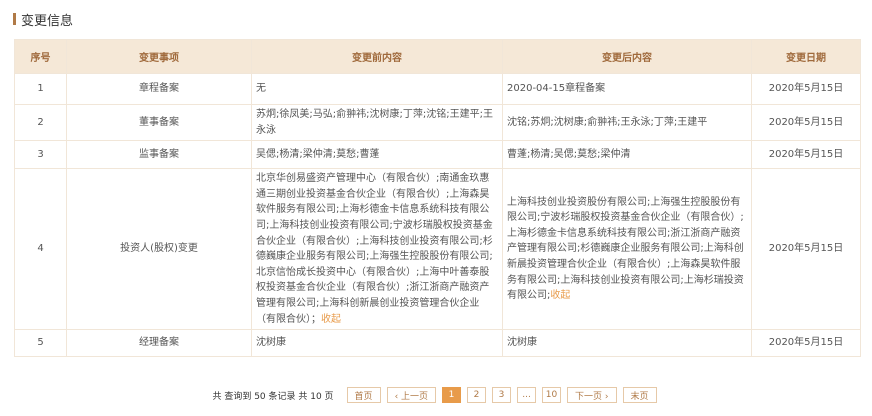 The width and height of the screenshot is (872, 416). I want to click on cell-before: 苏炯;徐凤美;马弘;俞翀祎;沈树康;丁萍;沈铭;王建平;王永泳, so click(377, 122).